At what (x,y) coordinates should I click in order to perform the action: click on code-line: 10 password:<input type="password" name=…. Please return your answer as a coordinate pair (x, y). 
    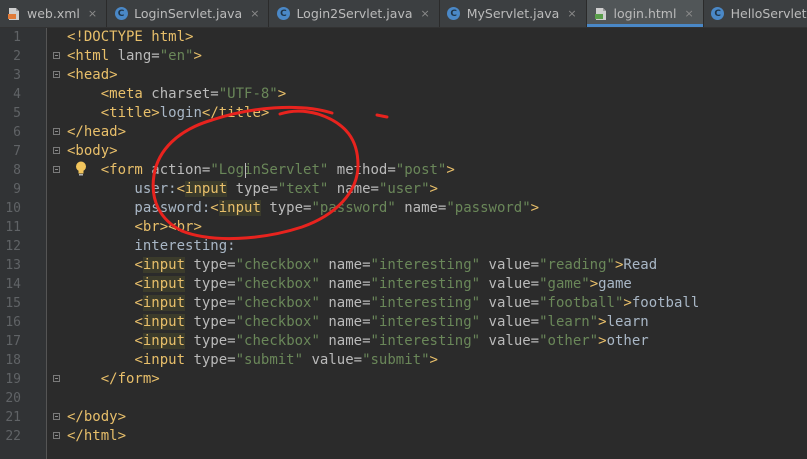
    Looking at the image, I should click on (403, 208).